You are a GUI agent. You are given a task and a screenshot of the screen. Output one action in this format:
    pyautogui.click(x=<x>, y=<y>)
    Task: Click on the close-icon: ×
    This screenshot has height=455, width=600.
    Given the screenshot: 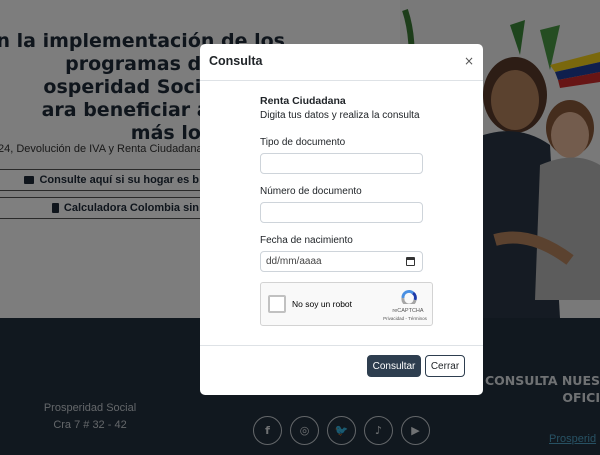 What is the action you would take?
    pyautogui.click(x=469, y=61)
    